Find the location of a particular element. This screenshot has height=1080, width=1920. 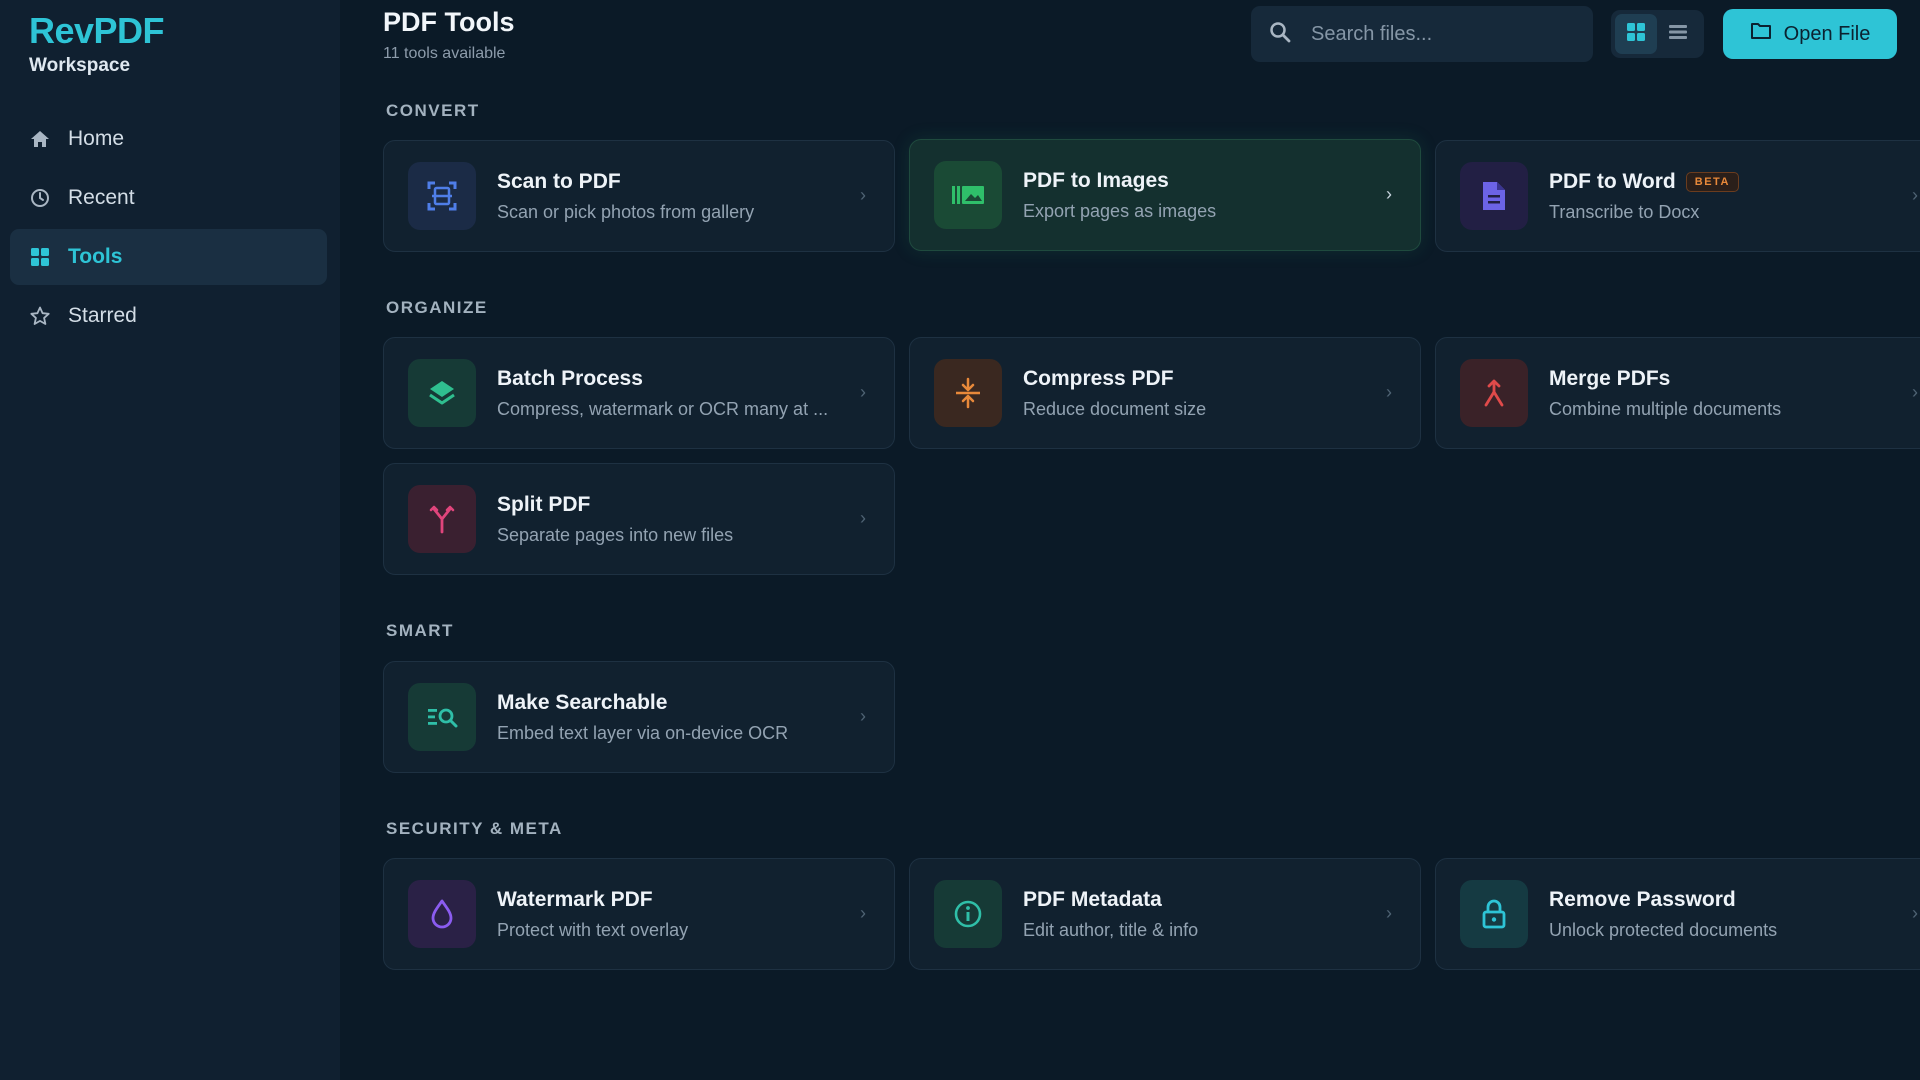

compress-icon is located at coordinates (968, 393).